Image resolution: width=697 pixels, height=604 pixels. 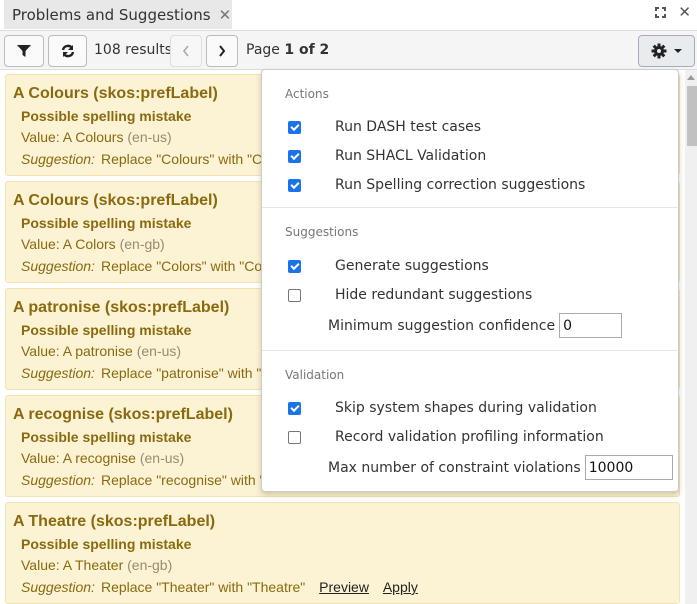 What do you see at coordinates (322, 232) in the screenshot?
I see `section-heading-suggestions: Suggestions` at bounding box center [322, 232].